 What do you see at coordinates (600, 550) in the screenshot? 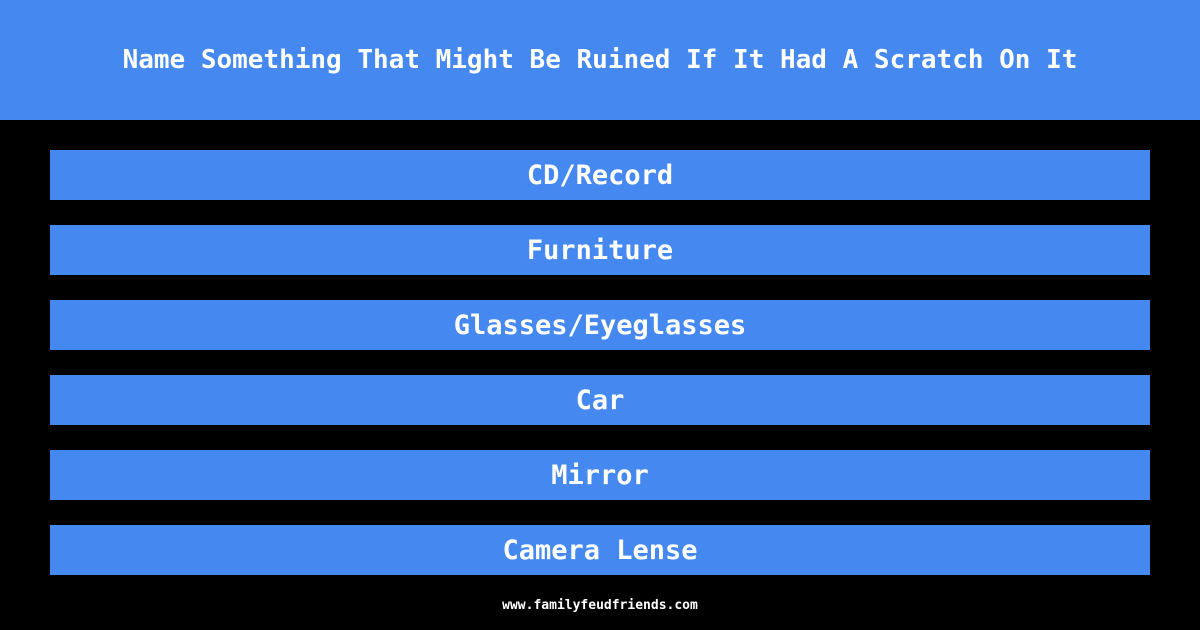
I see `answer-item: Camera Lense` at bounding box center [600, 550].